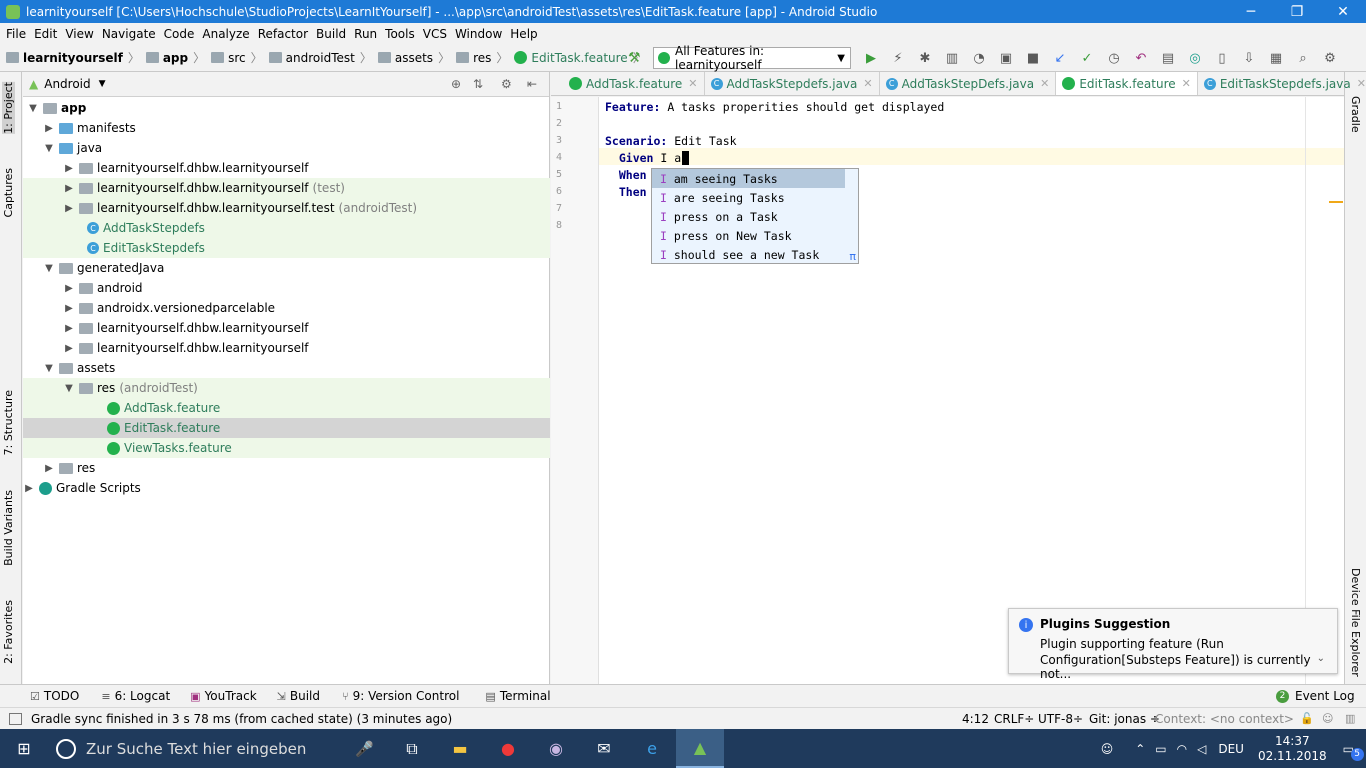 This screenshot has height=768, width=1366. Describe the element at coordinates (286, 228) in the screenshot. I see `tree-item-addtaskstepdefs: C AddTaskStepdefs` at that location.